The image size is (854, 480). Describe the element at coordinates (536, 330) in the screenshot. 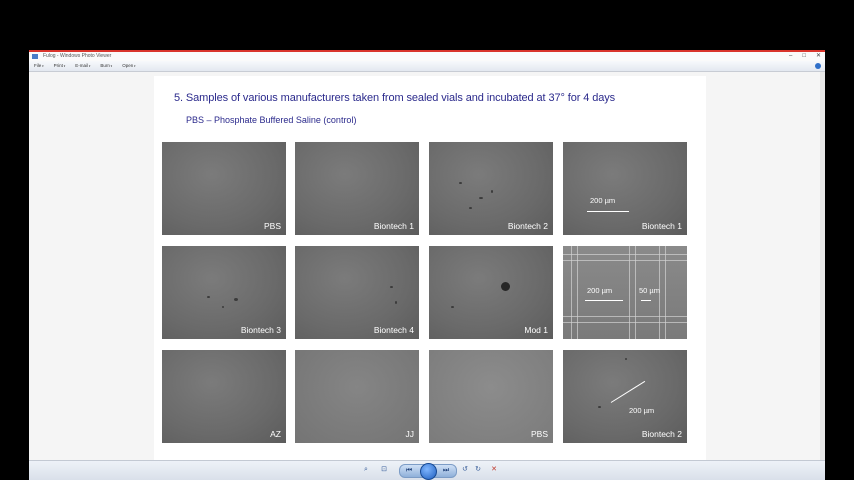

I see `panel-label: Mod 1` at that location.